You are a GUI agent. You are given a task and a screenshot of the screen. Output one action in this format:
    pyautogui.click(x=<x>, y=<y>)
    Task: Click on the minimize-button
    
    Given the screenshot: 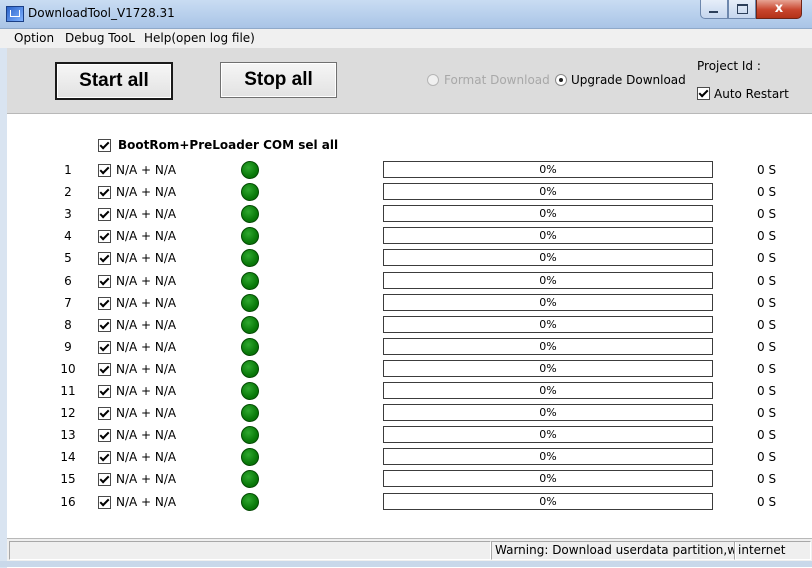 What is the action you would take?
    pyautogui.click(x=714, y=9)
    